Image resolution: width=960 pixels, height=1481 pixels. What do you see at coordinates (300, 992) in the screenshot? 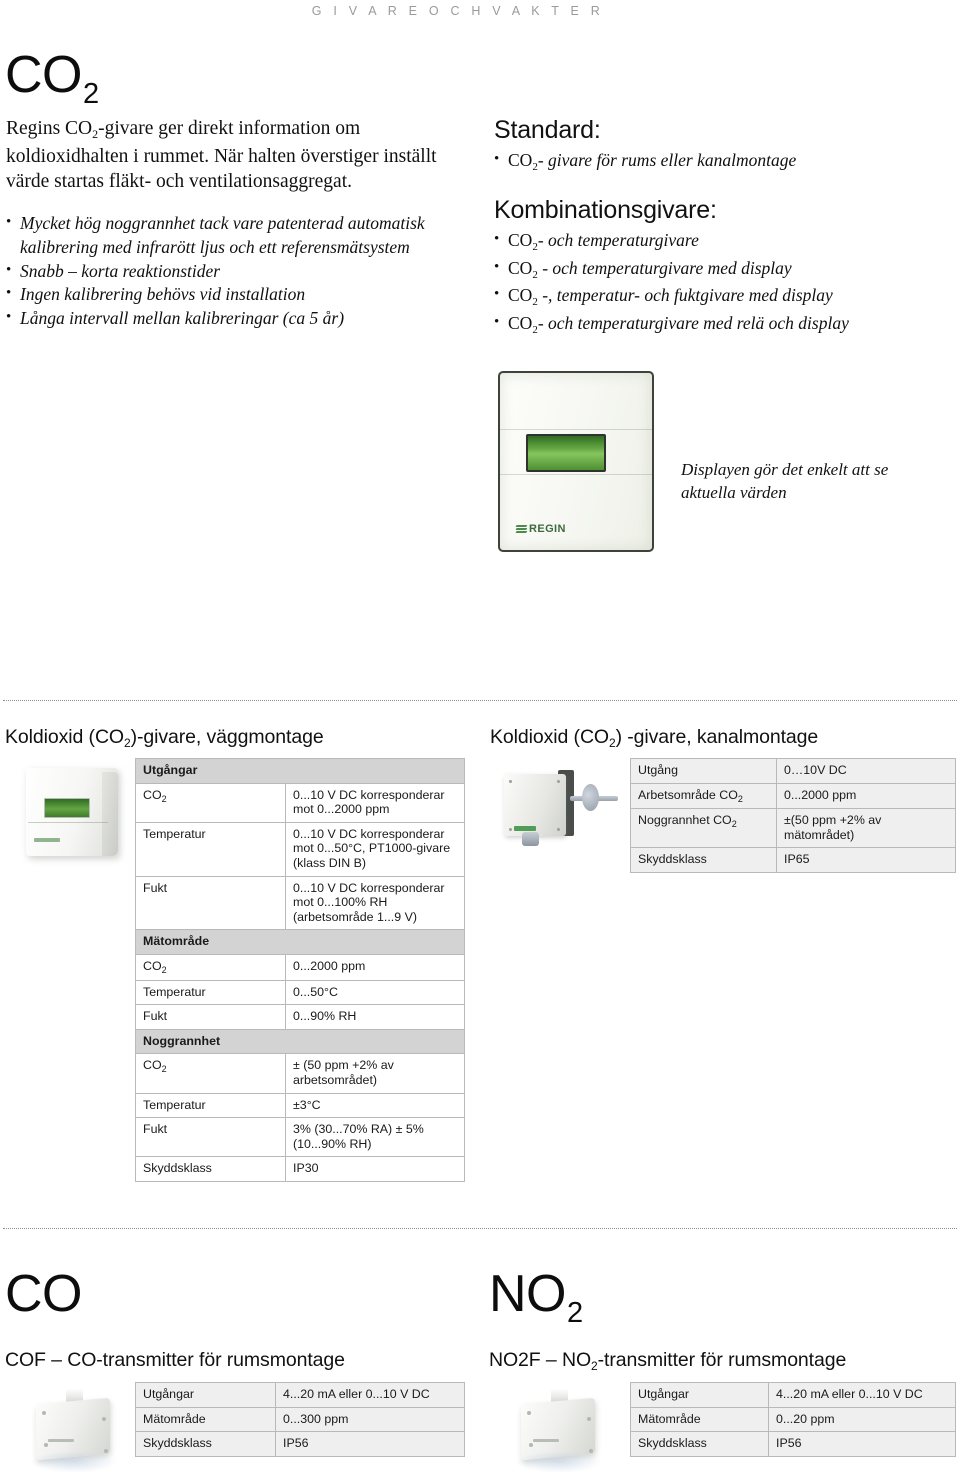
I see `table-row: Temperatur 0...50°C` at bounding box center [300, 992].